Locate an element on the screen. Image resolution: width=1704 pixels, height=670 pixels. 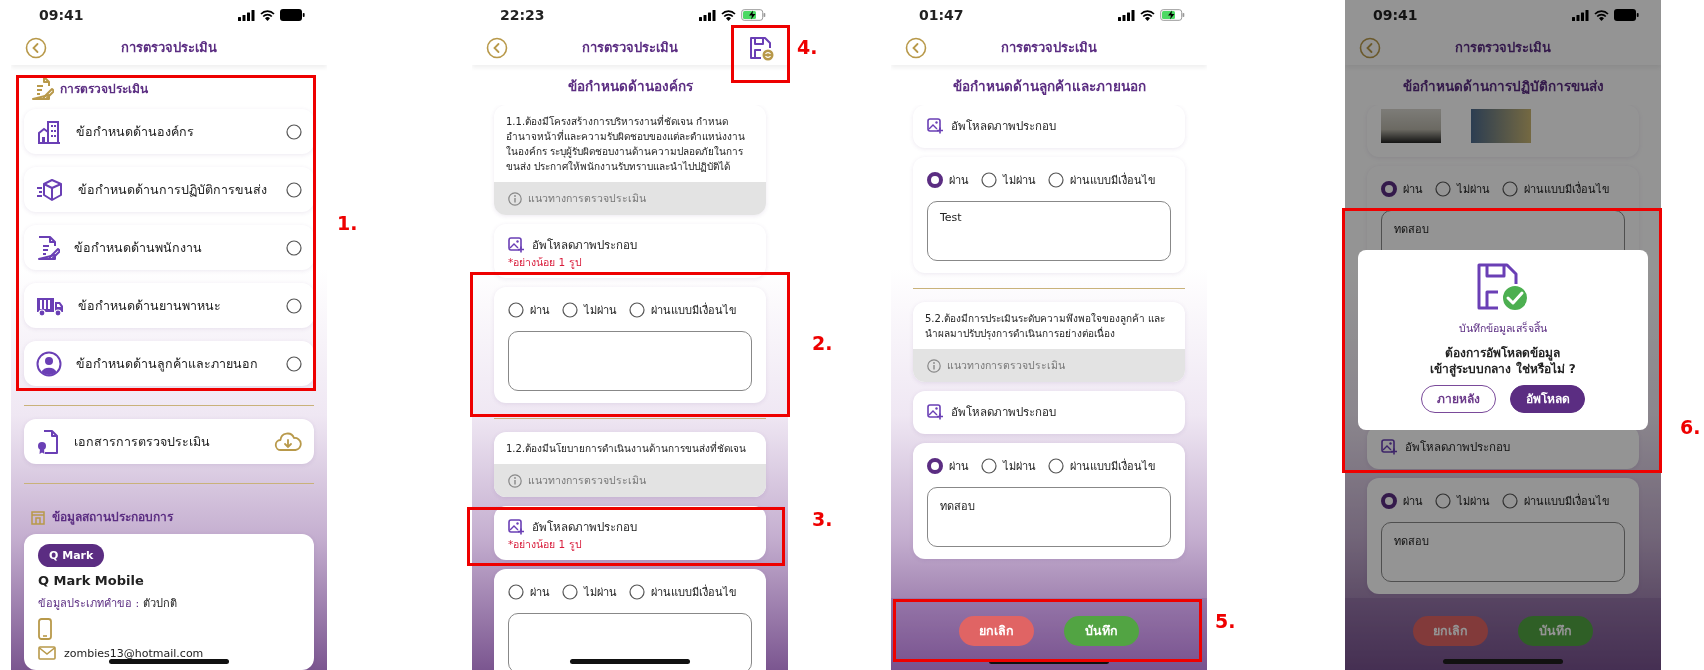
mobile-phone-icon is located at coordinates (45, 629).